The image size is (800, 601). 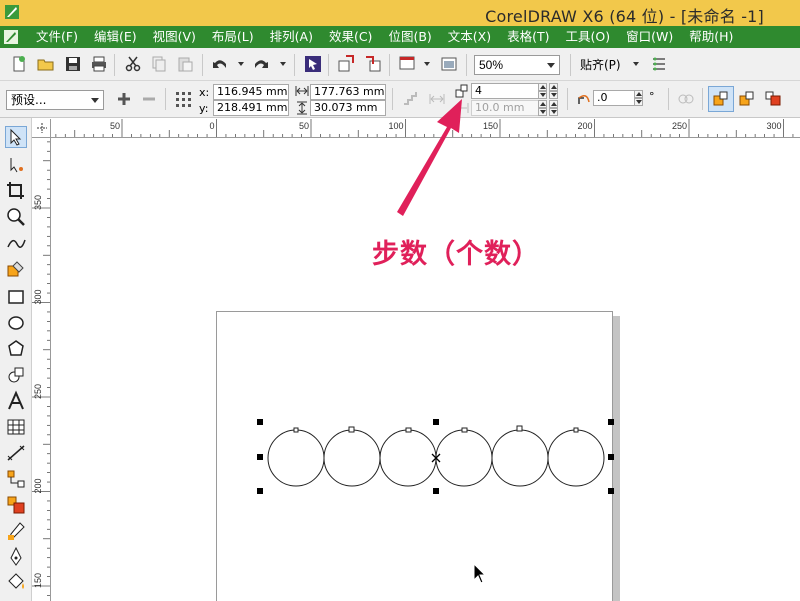 What do you see at coordinates (469, 37) in the screenshot?
I see `menu-text: 文本(X)` at bounding box center [469, 37].